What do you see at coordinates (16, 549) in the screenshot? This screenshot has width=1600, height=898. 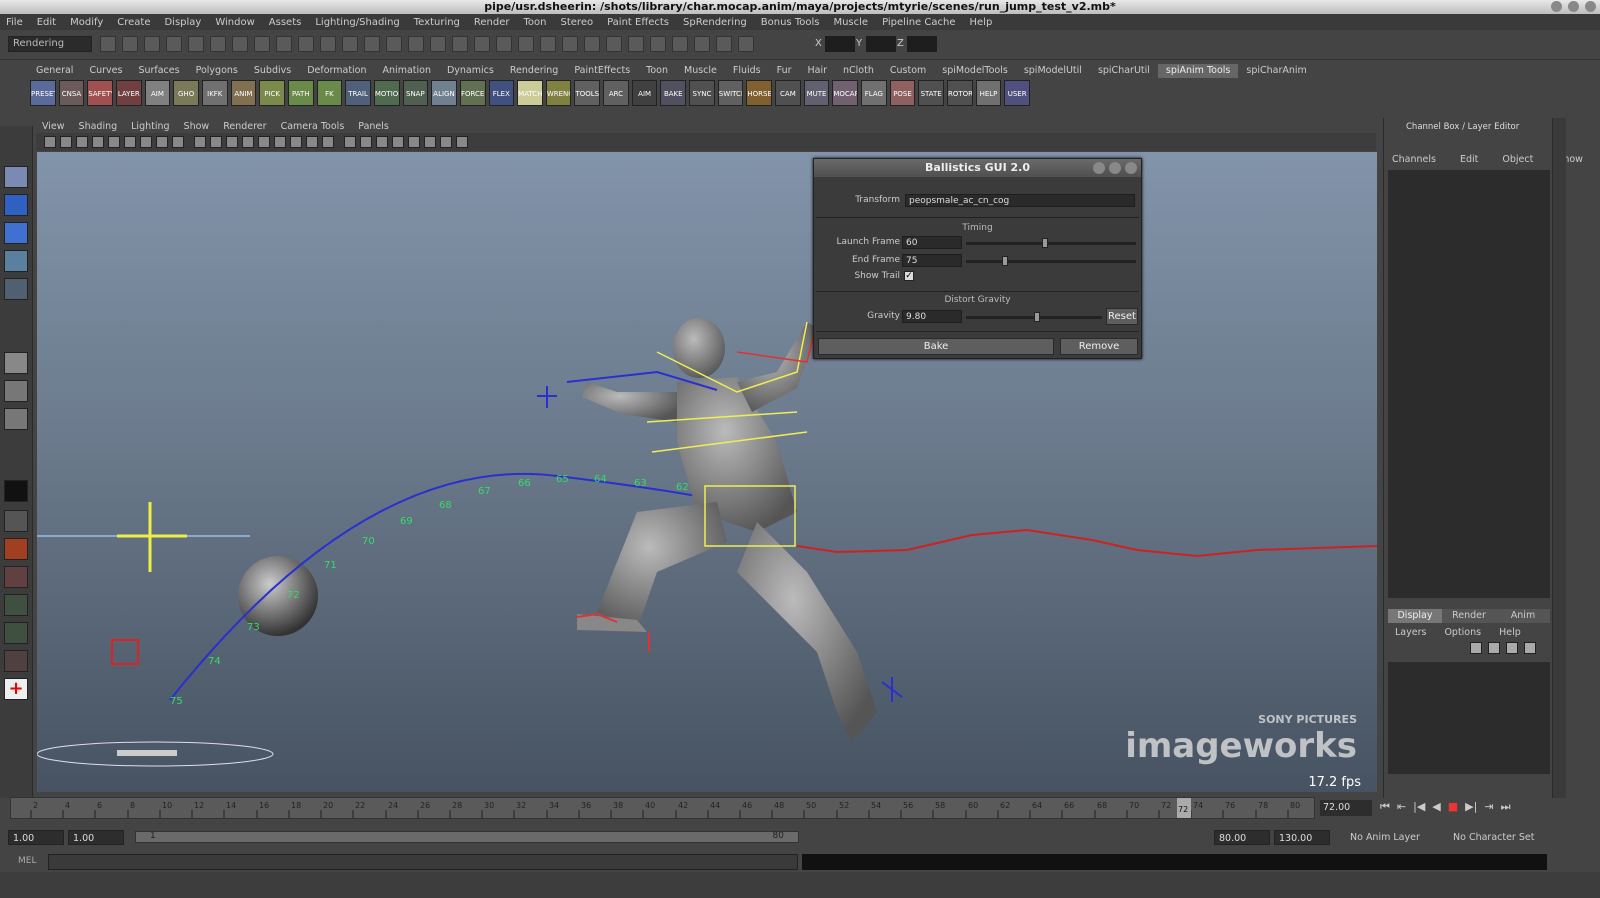 I see `prop-tool-icon` at bounding box center [16, 549].